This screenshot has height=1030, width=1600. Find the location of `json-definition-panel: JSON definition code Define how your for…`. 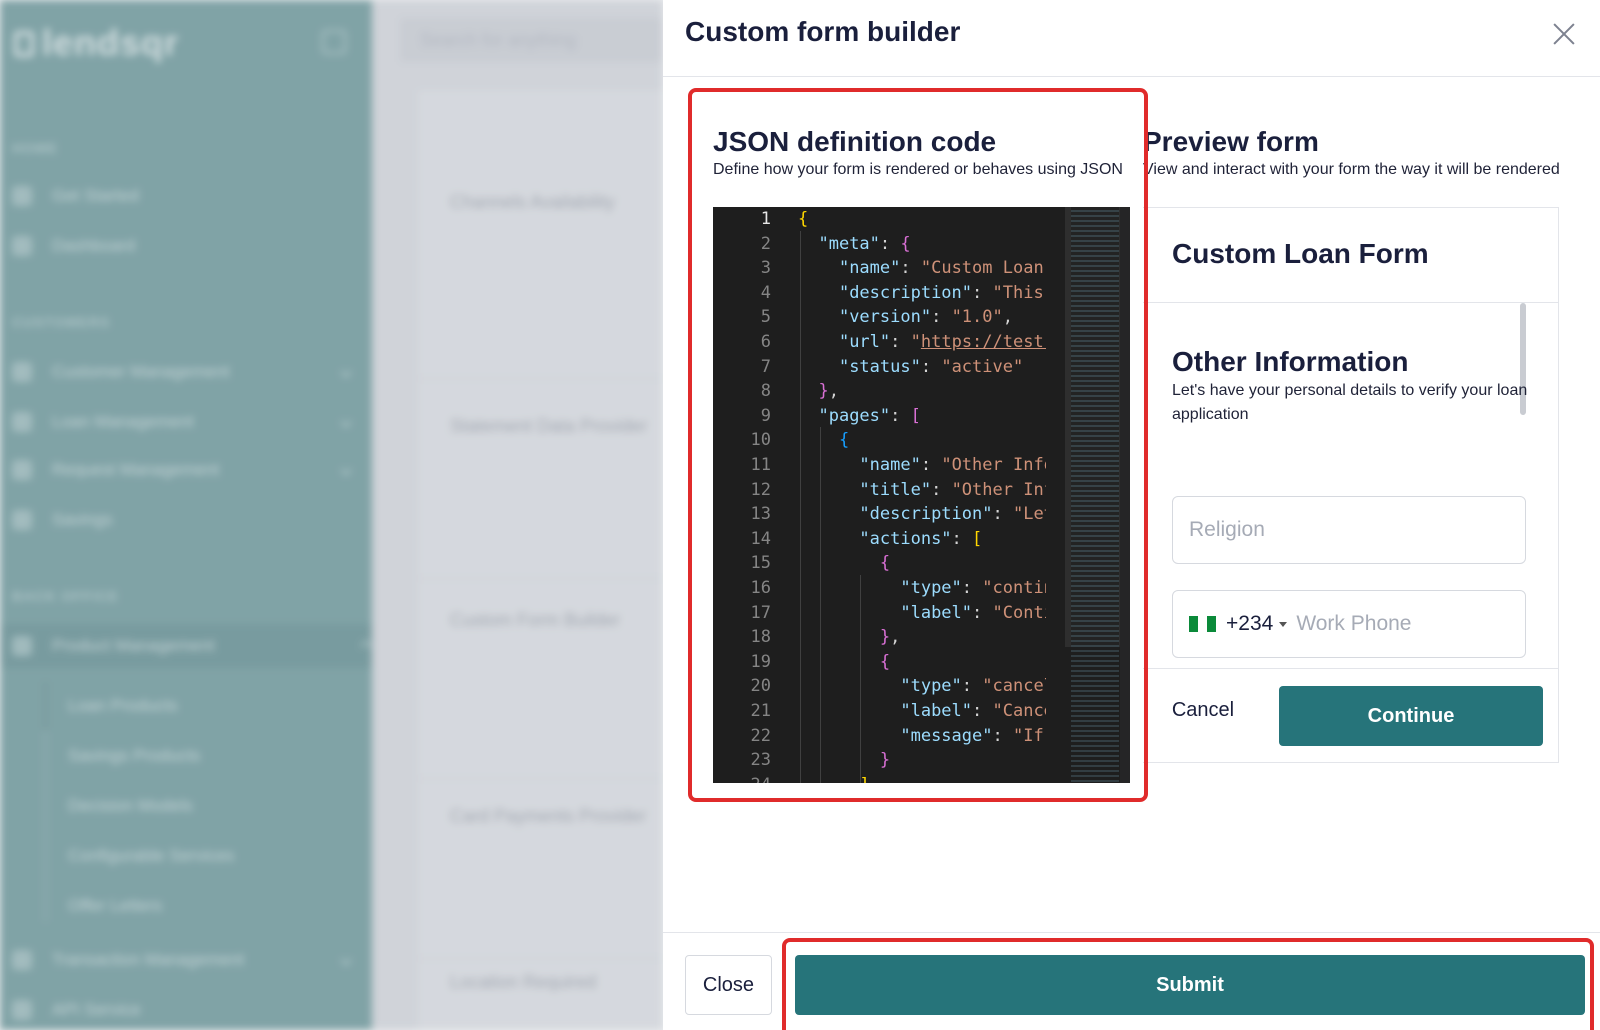

json-definition-panel: JSON definition code Define how your for… is located at coordinates (923, 146).